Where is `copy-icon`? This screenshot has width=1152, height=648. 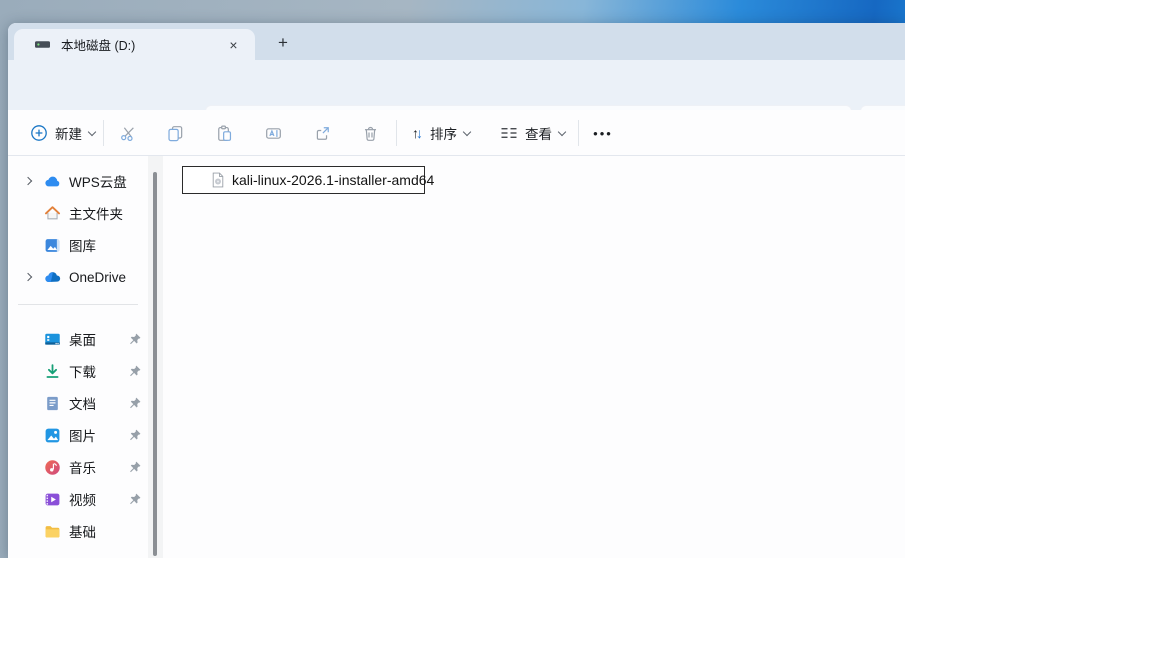 copy-icon is located at coordinates (175, 133).